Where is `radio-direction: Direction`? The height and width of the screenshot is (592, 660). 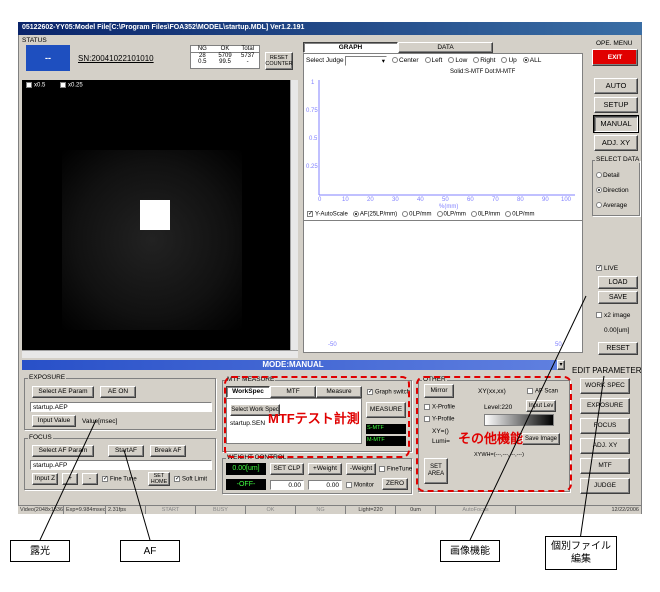 radio-direction: Direction is located at coordinates (612, 190).